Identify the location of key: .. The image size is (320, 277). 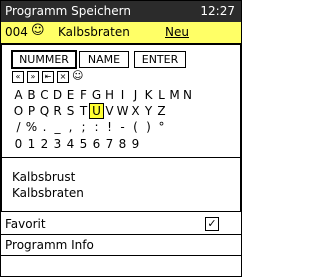
(44, 127).